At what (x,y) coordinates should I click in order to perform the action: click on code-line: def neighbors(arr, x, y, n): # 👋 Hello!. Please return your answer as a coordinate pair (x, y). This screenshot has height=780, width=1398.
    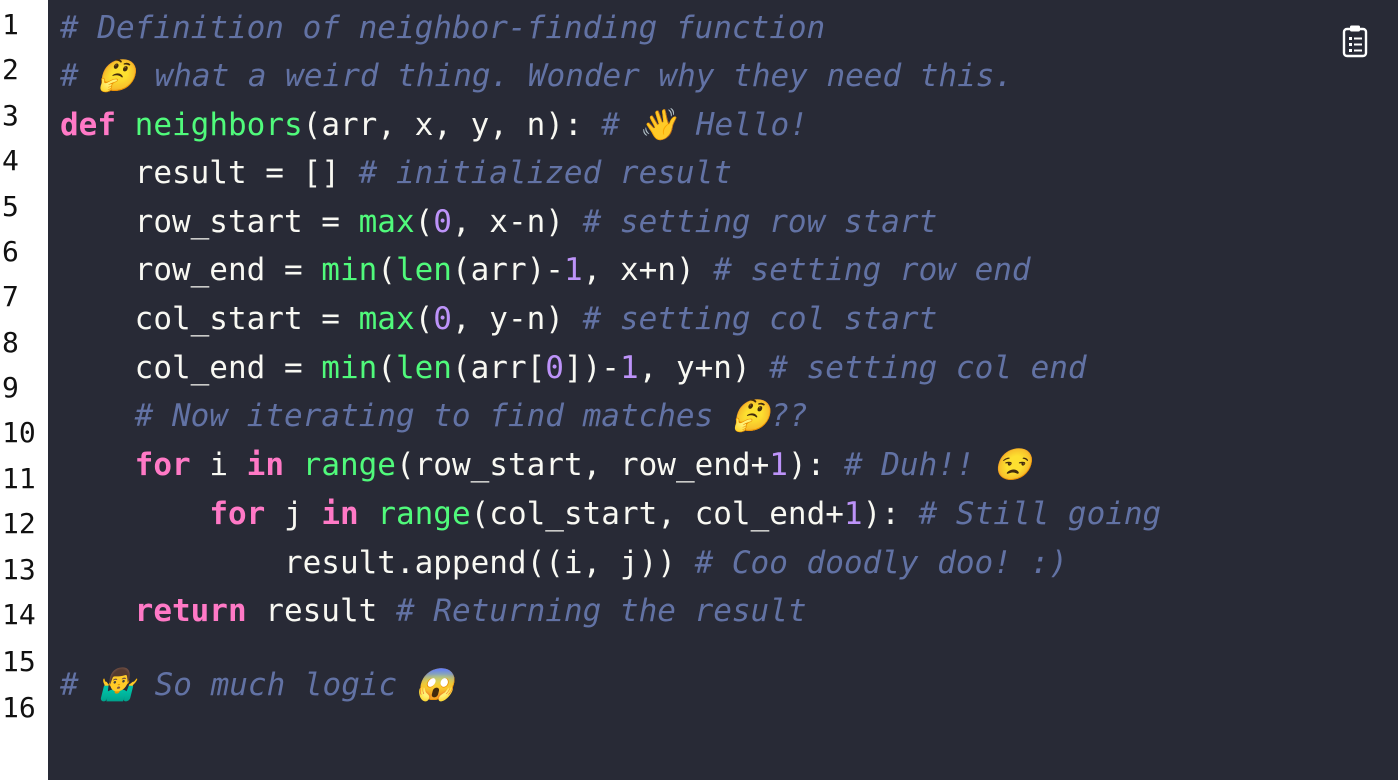
    Looking at the image, I should click on (434, 125).